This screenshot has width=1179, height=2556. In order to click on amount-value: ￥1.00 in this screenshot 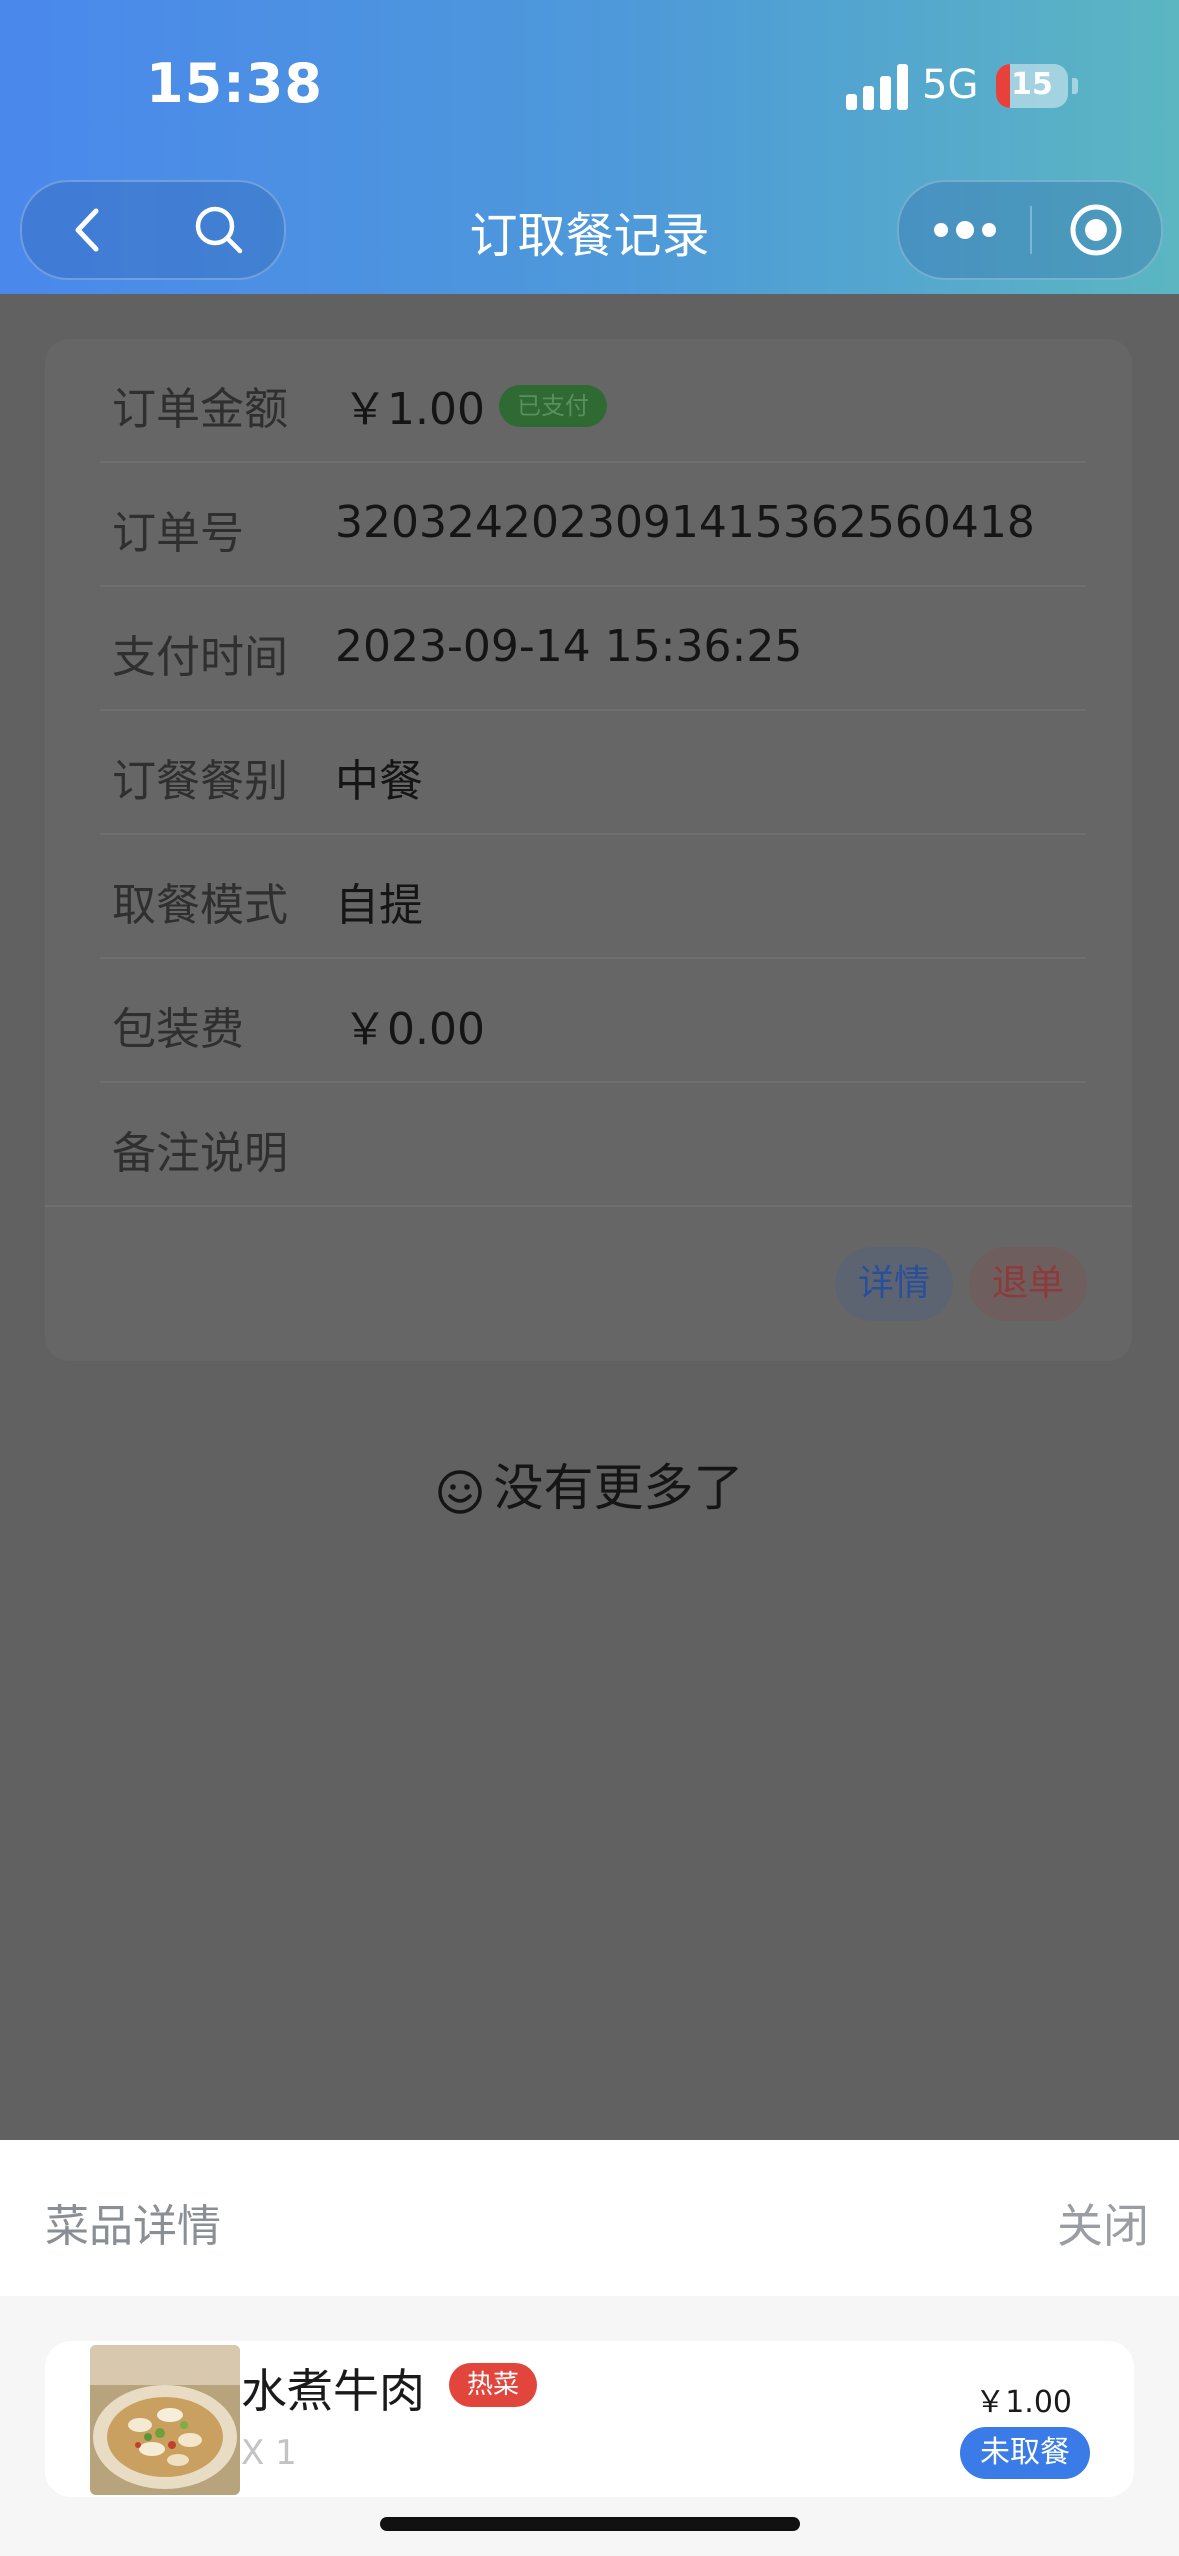, I will do `click(414, 409)`.